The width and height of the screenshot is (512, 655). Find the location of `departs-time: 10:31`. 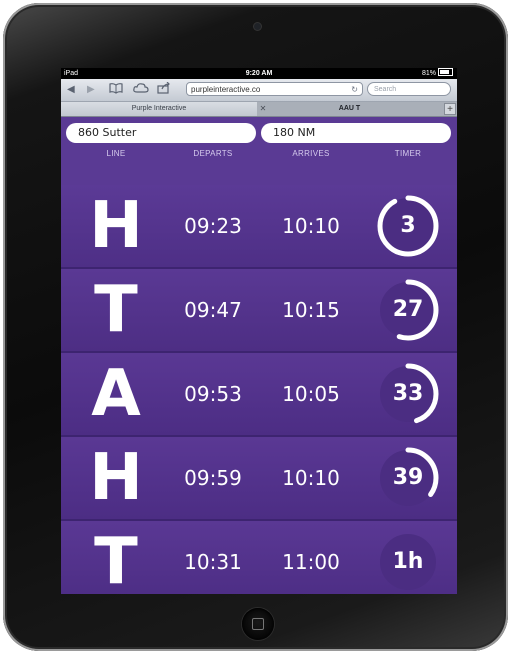

departs-time: 10:31 is located at coordinates (213, 562).